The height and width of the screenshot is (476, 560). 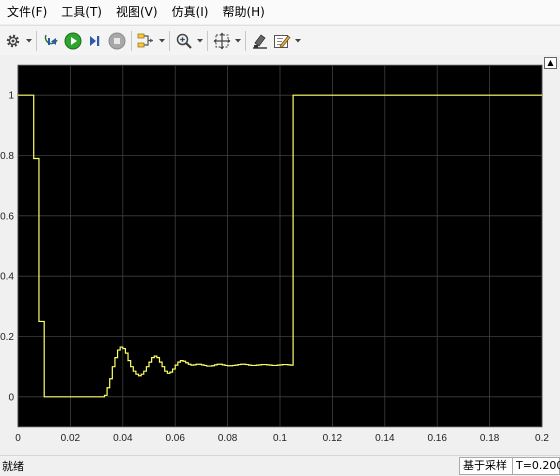 What do you see at coordinates (550, 63) in the screenshot?
I see `undock-icon: ▲` at bounding box center [550, 63].